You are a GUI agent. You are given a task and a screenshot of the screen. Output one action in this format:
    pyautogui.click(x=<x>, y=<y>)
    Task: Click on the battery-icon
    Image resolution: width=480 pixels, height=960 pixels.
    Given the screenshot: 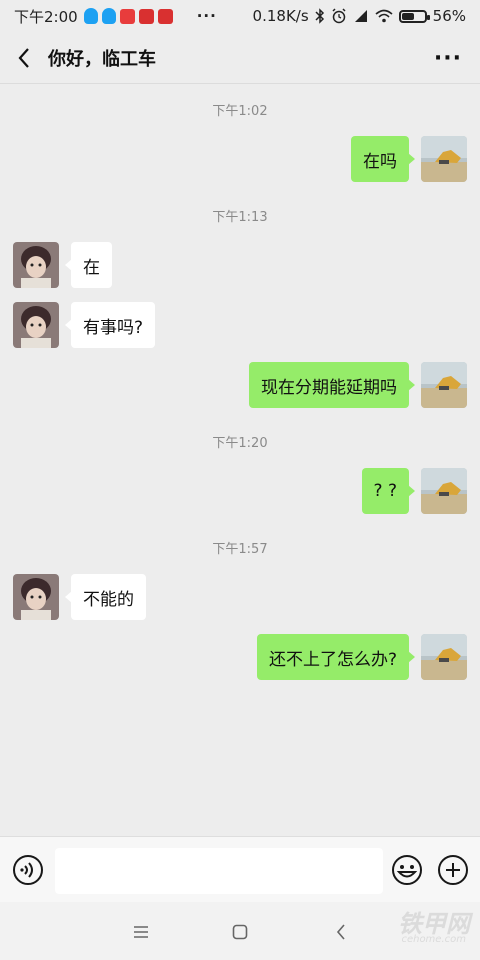 What is the action you would take?
    pyautogui.click(x=414, y=16)
    